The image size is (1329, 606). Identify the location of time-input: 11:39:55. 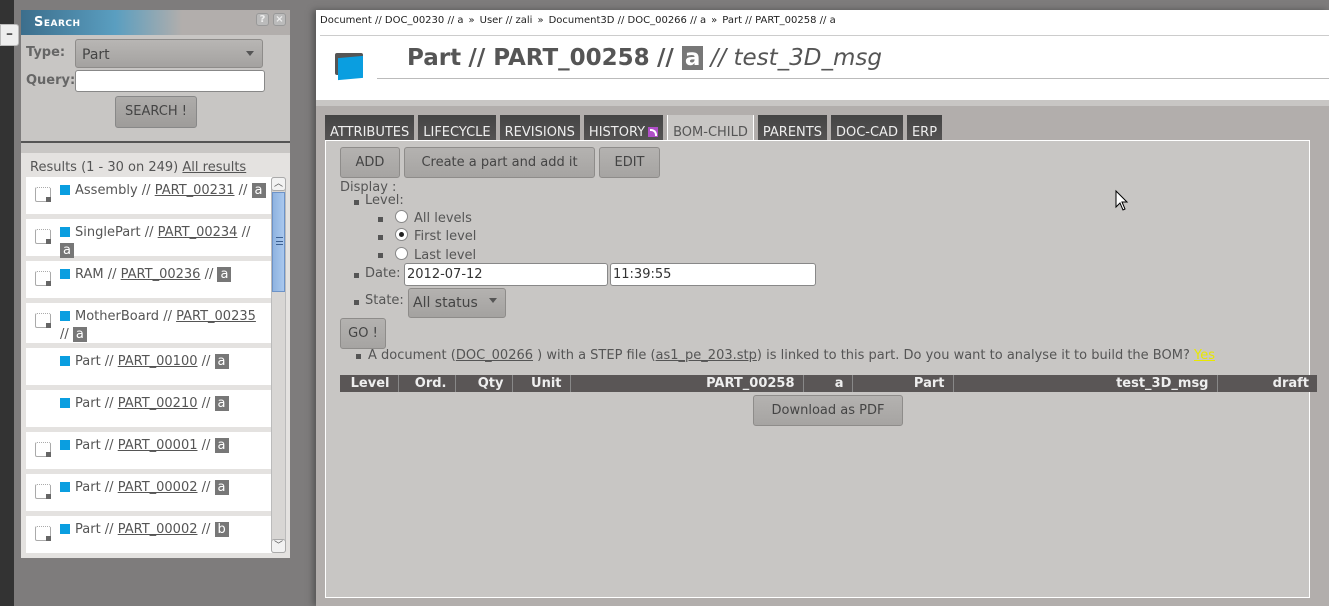
(713, 274).